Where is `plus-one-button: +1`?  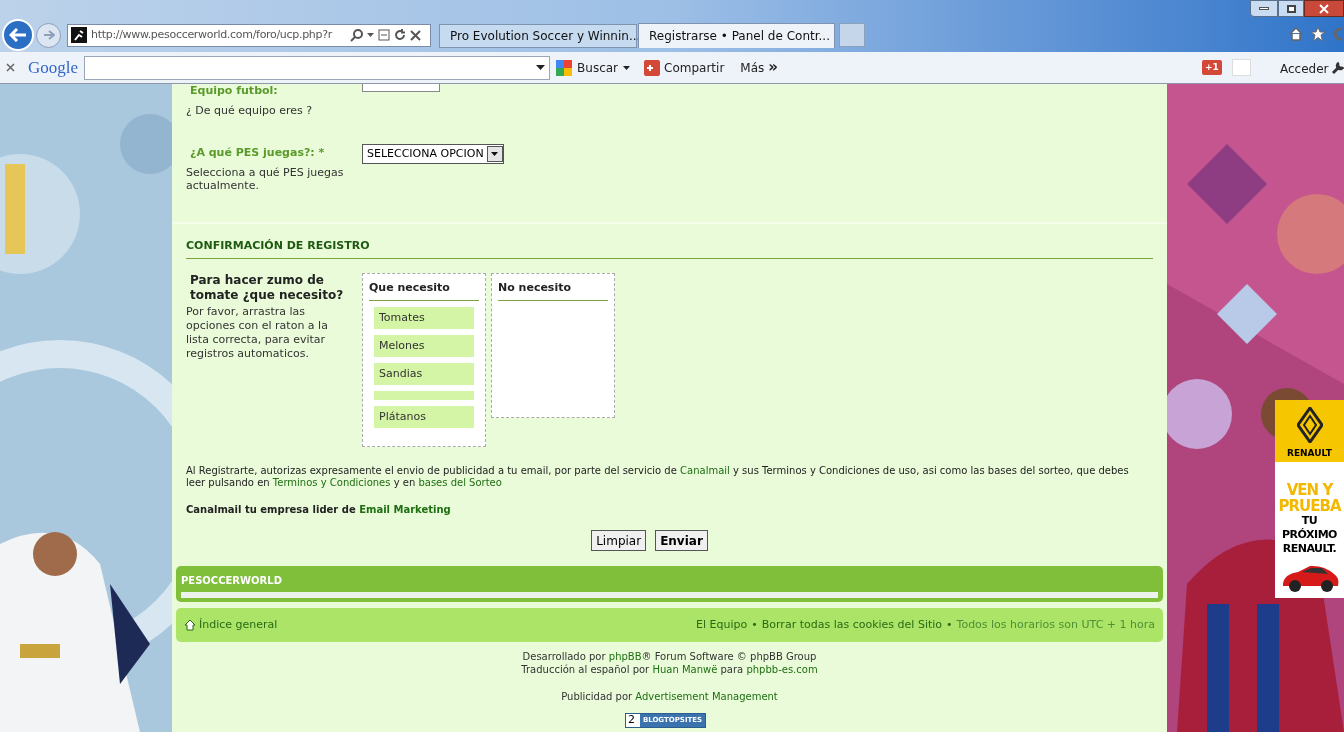
plus-one-button: +1 is located at coordinates (1212, 67).